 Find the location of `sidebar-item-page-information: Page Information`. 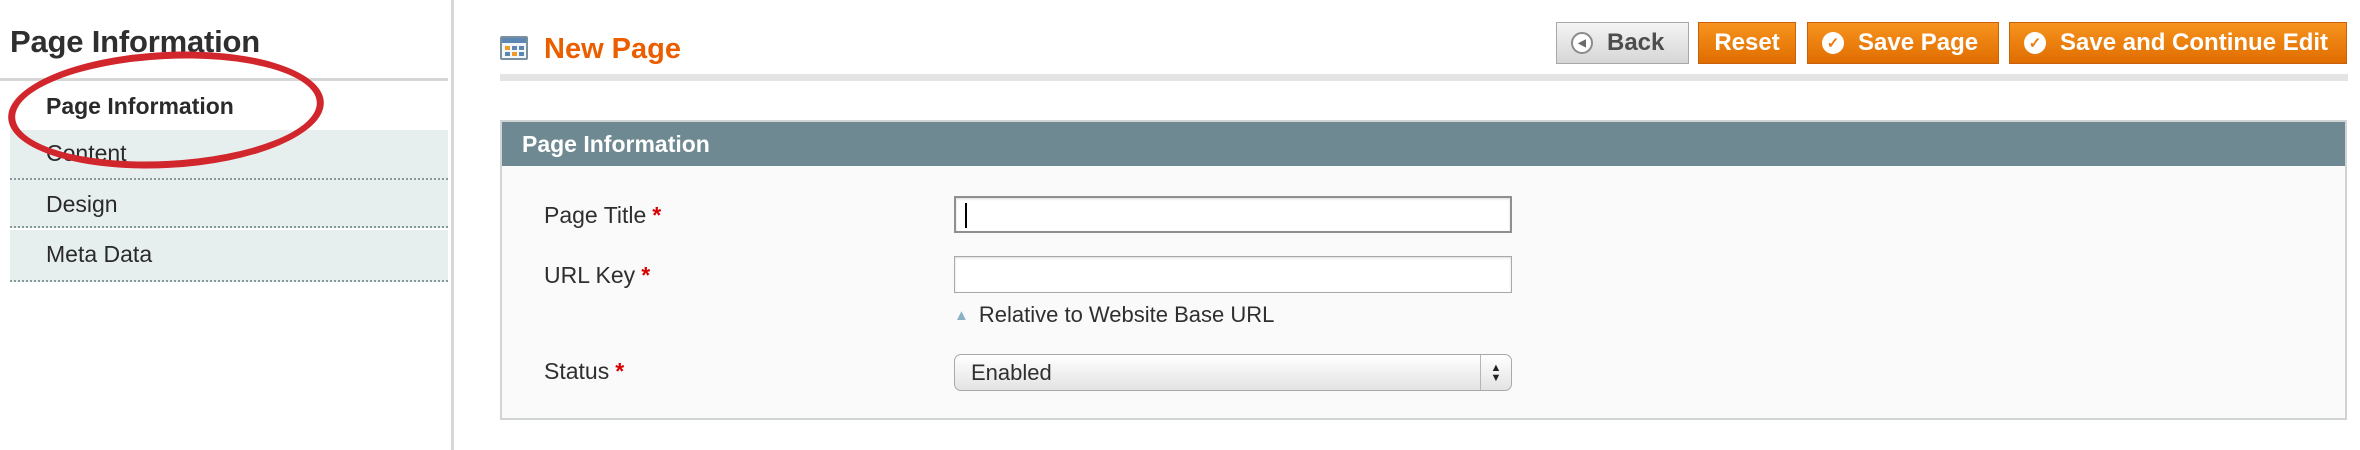

sidebar-item-page-information: Page Information is located at coordinates (229, 106).